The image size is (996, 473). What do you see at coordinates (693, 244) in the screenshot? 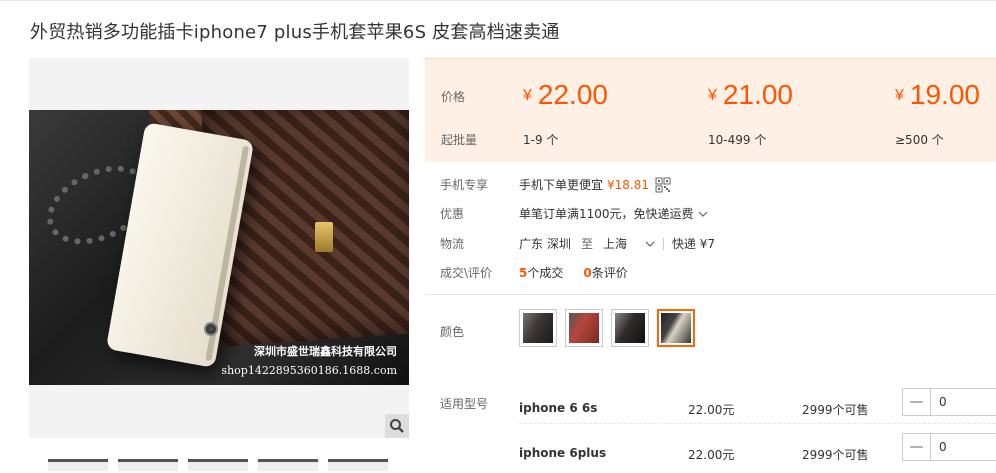
I see `express-fee: 快递 ¥7` at bounding box center [693, 244].